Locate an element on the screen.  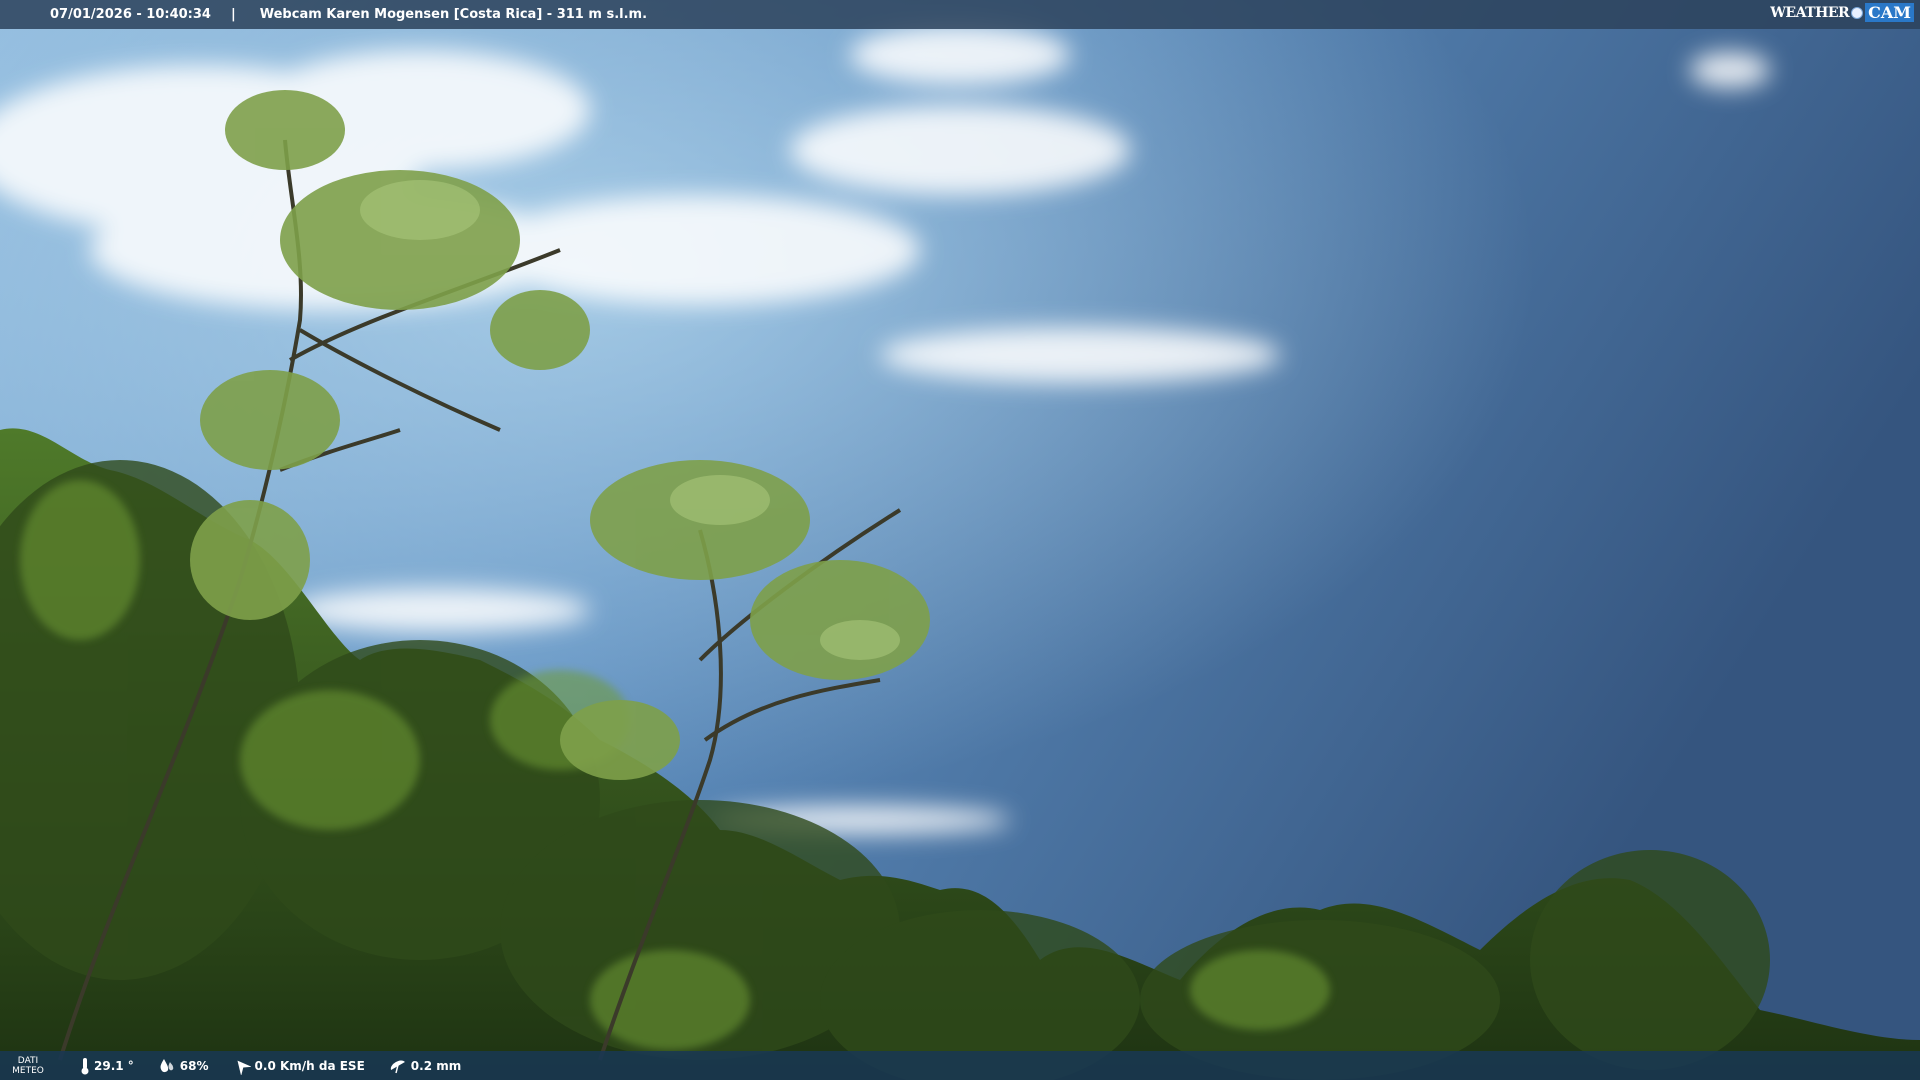
temperature-reading: 29.1 ° is located at coordinates (107, 1066).